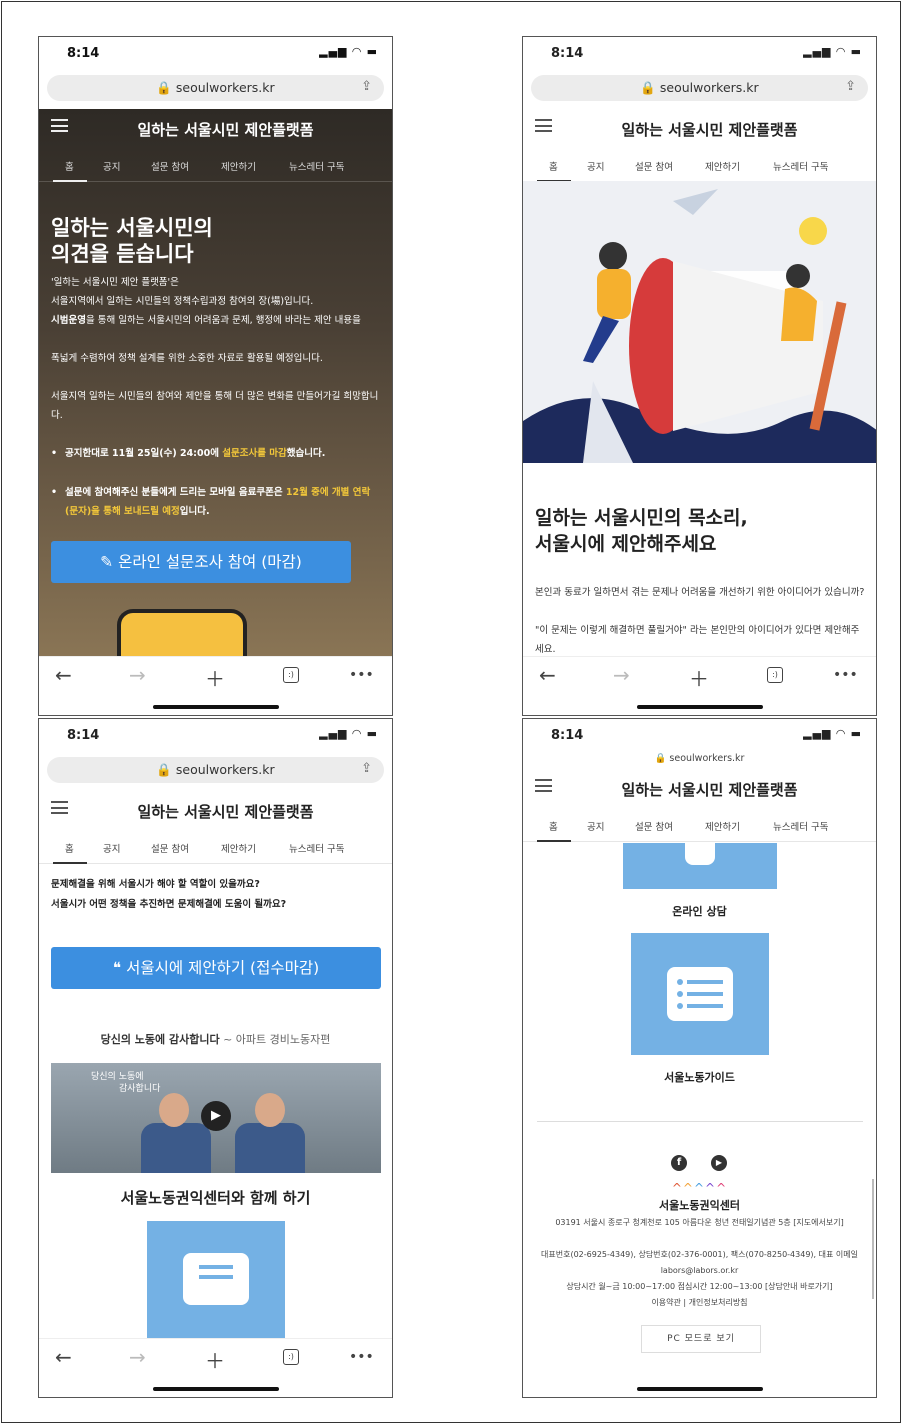 The image size is (903, 1425). I want to click on play-icon: ▶, so click(216, 1116).